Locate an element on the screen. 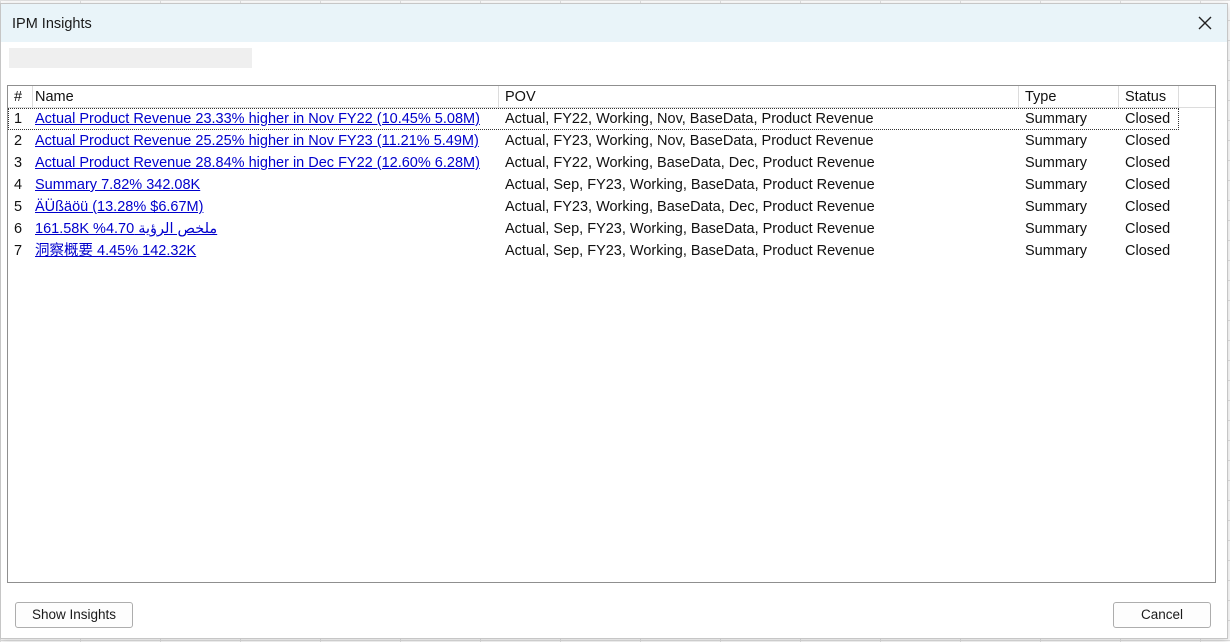  column-header-type: Type is located at coordinates (1069, 97).